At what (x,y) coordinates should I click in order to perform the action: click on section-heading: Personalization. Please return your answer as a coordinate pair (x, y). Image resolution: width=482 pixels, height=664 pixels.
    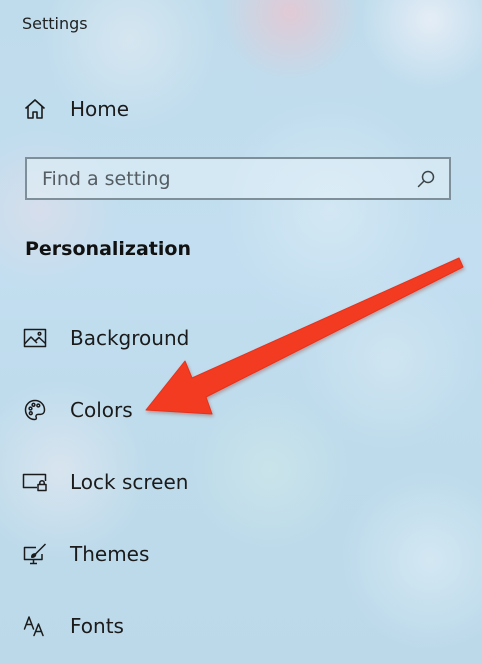
    Looking at the image, I should click on (108, 249).